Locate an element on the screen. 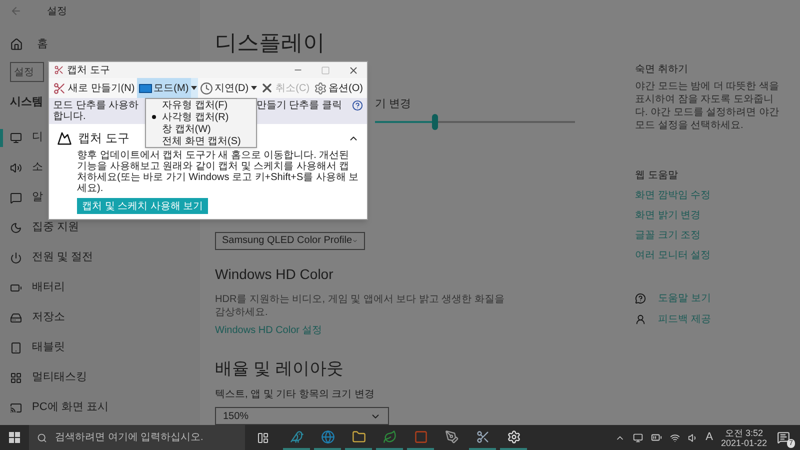 The image size is (800, 450). slider-thumb is located at coordinates (435, 122).